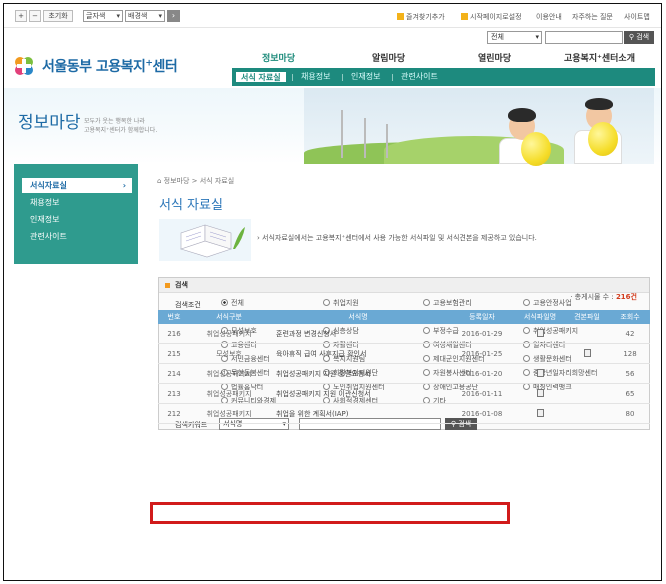  I want to click on lnb-item-talent: 인재정보, so click(77, 219).